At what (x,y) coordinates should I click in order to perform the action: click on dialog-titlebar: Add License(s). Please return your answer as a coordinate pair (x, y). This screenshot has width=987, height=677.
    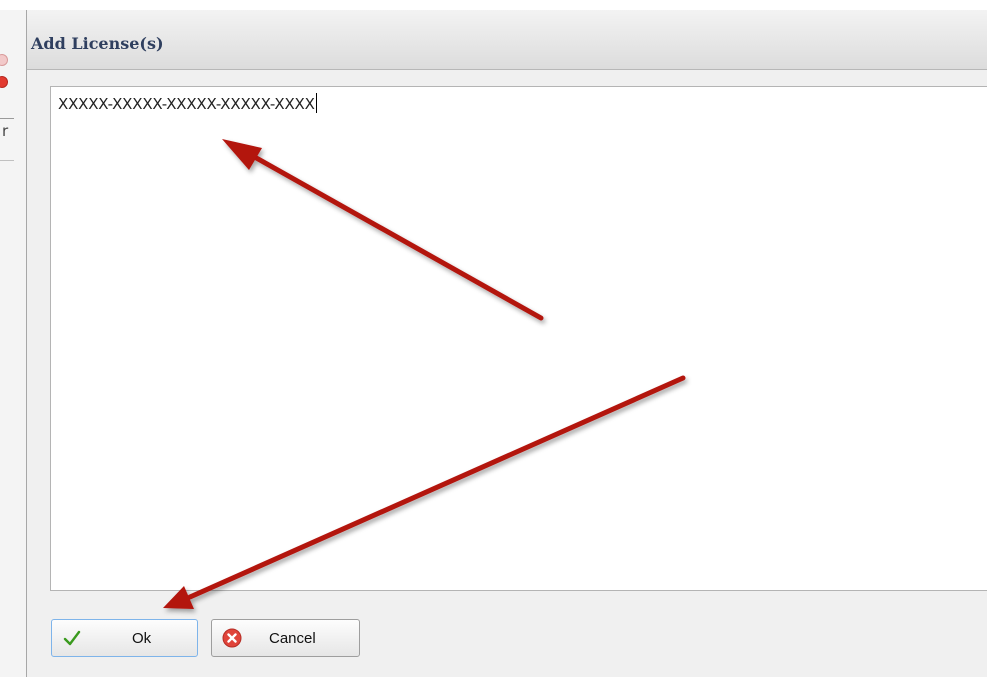
    Looking at the image, I should click on (507, 40).